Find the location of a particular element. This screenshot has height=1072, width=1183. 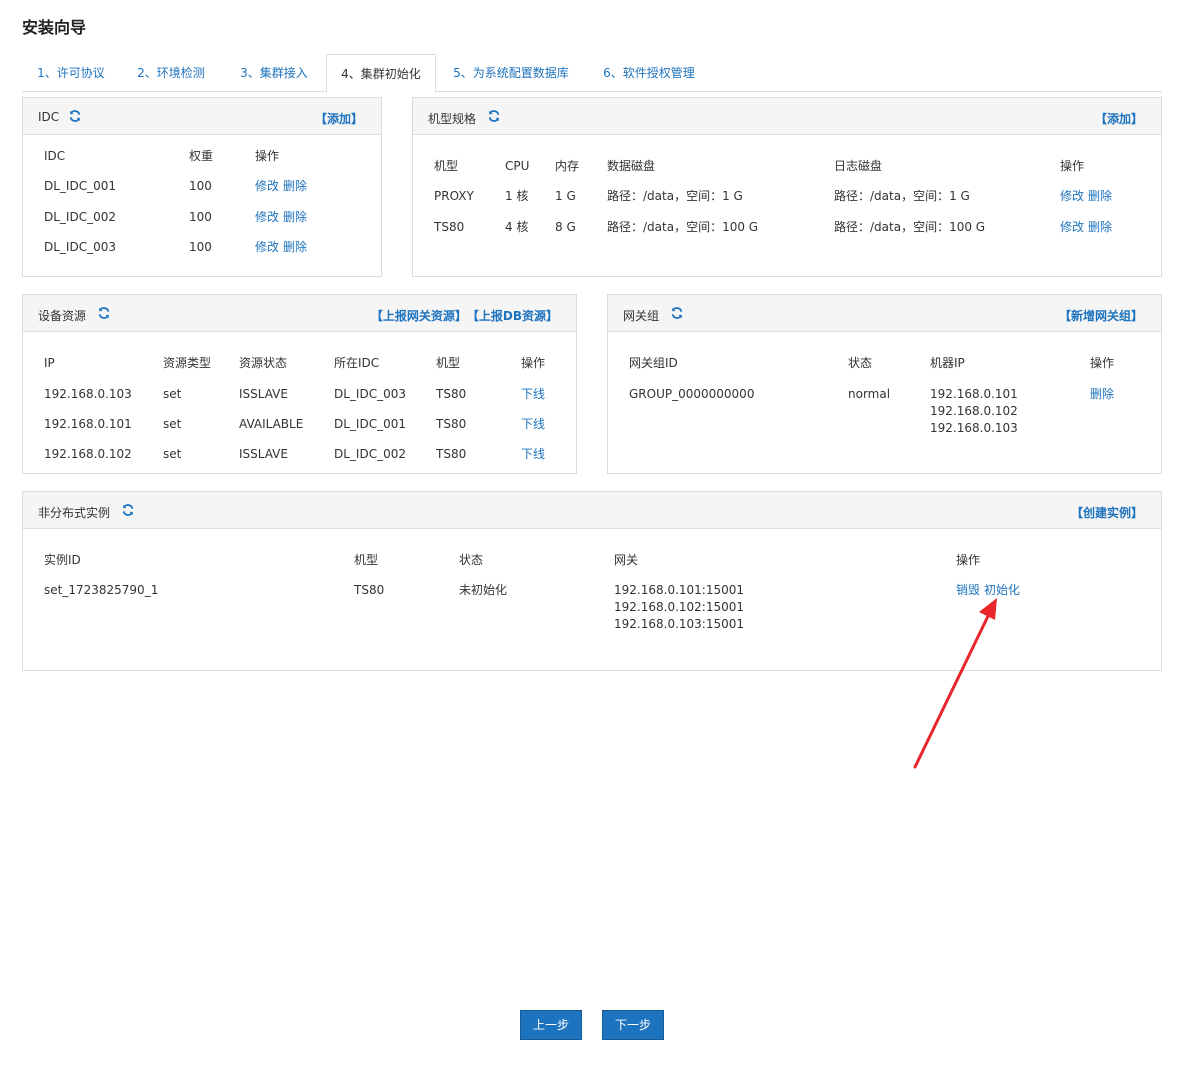

report-gateway-button: 【上报网关资源】 is located at coordinates (419, 316).